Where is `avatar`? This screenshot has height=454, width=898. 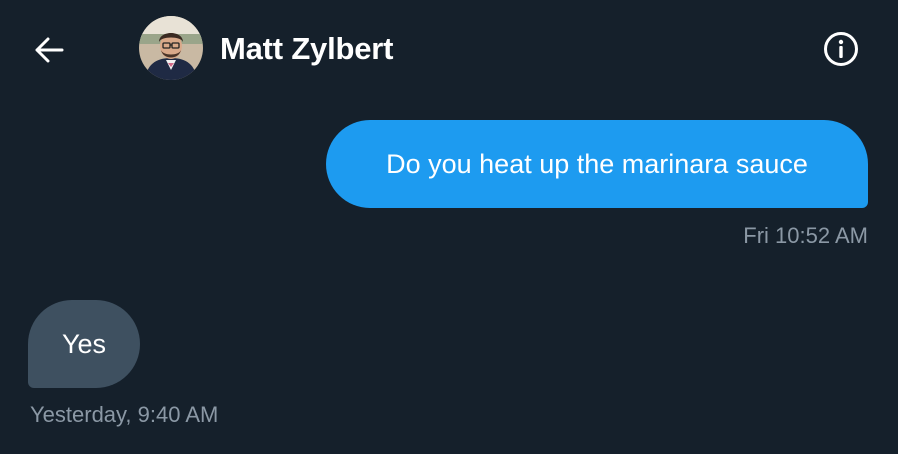
avatar is located at coordinates (171, 48).